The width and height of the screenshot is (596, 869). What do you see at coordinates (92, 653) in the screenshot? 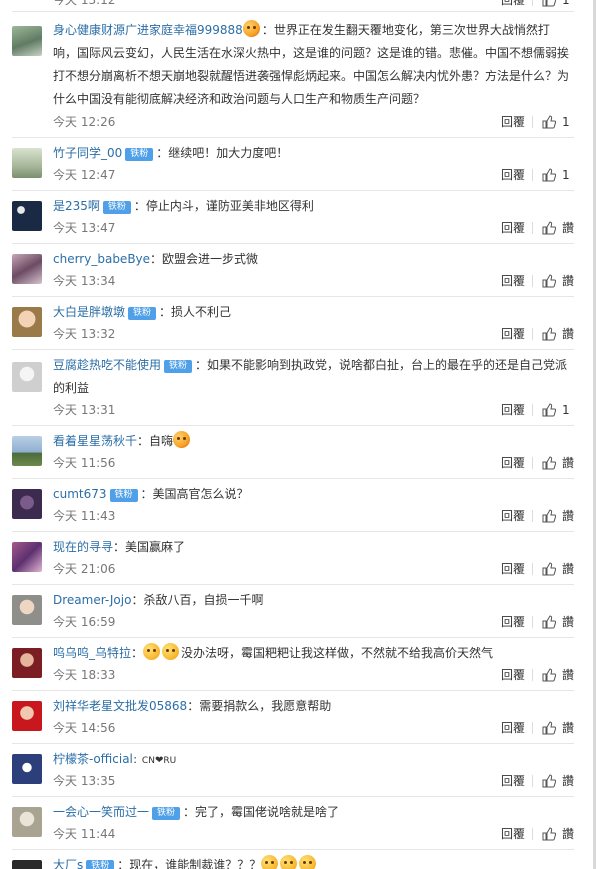
I see `username-link: 呜乌呜_乌特拉` at bounding box center [92, 653].